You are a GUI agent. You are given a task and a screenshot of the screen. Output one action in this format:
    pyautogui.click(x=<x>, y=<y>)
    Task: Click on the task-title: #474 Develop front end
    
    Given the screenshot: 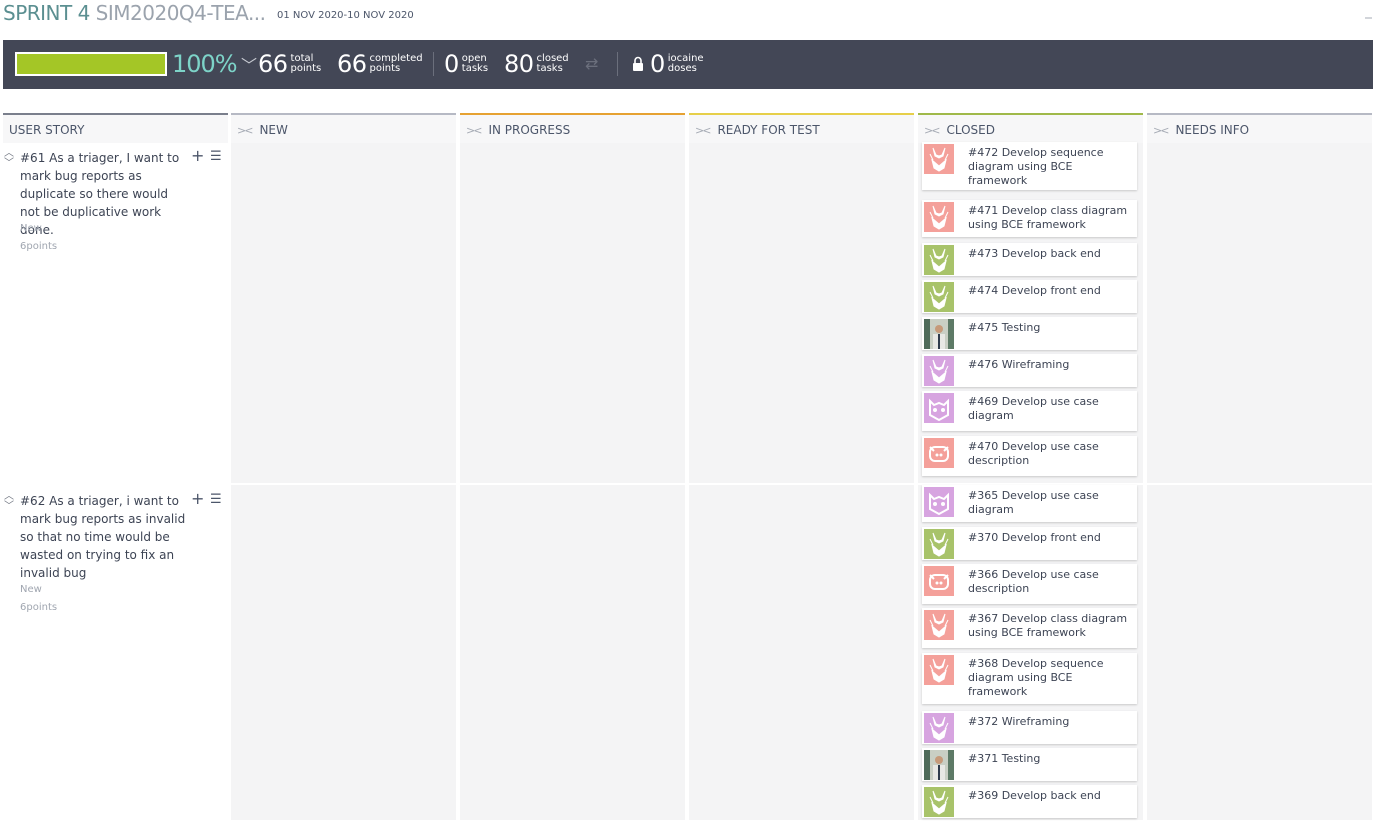 What is the action you would take?
    pyautogui.click(x=1048, y=291)
    